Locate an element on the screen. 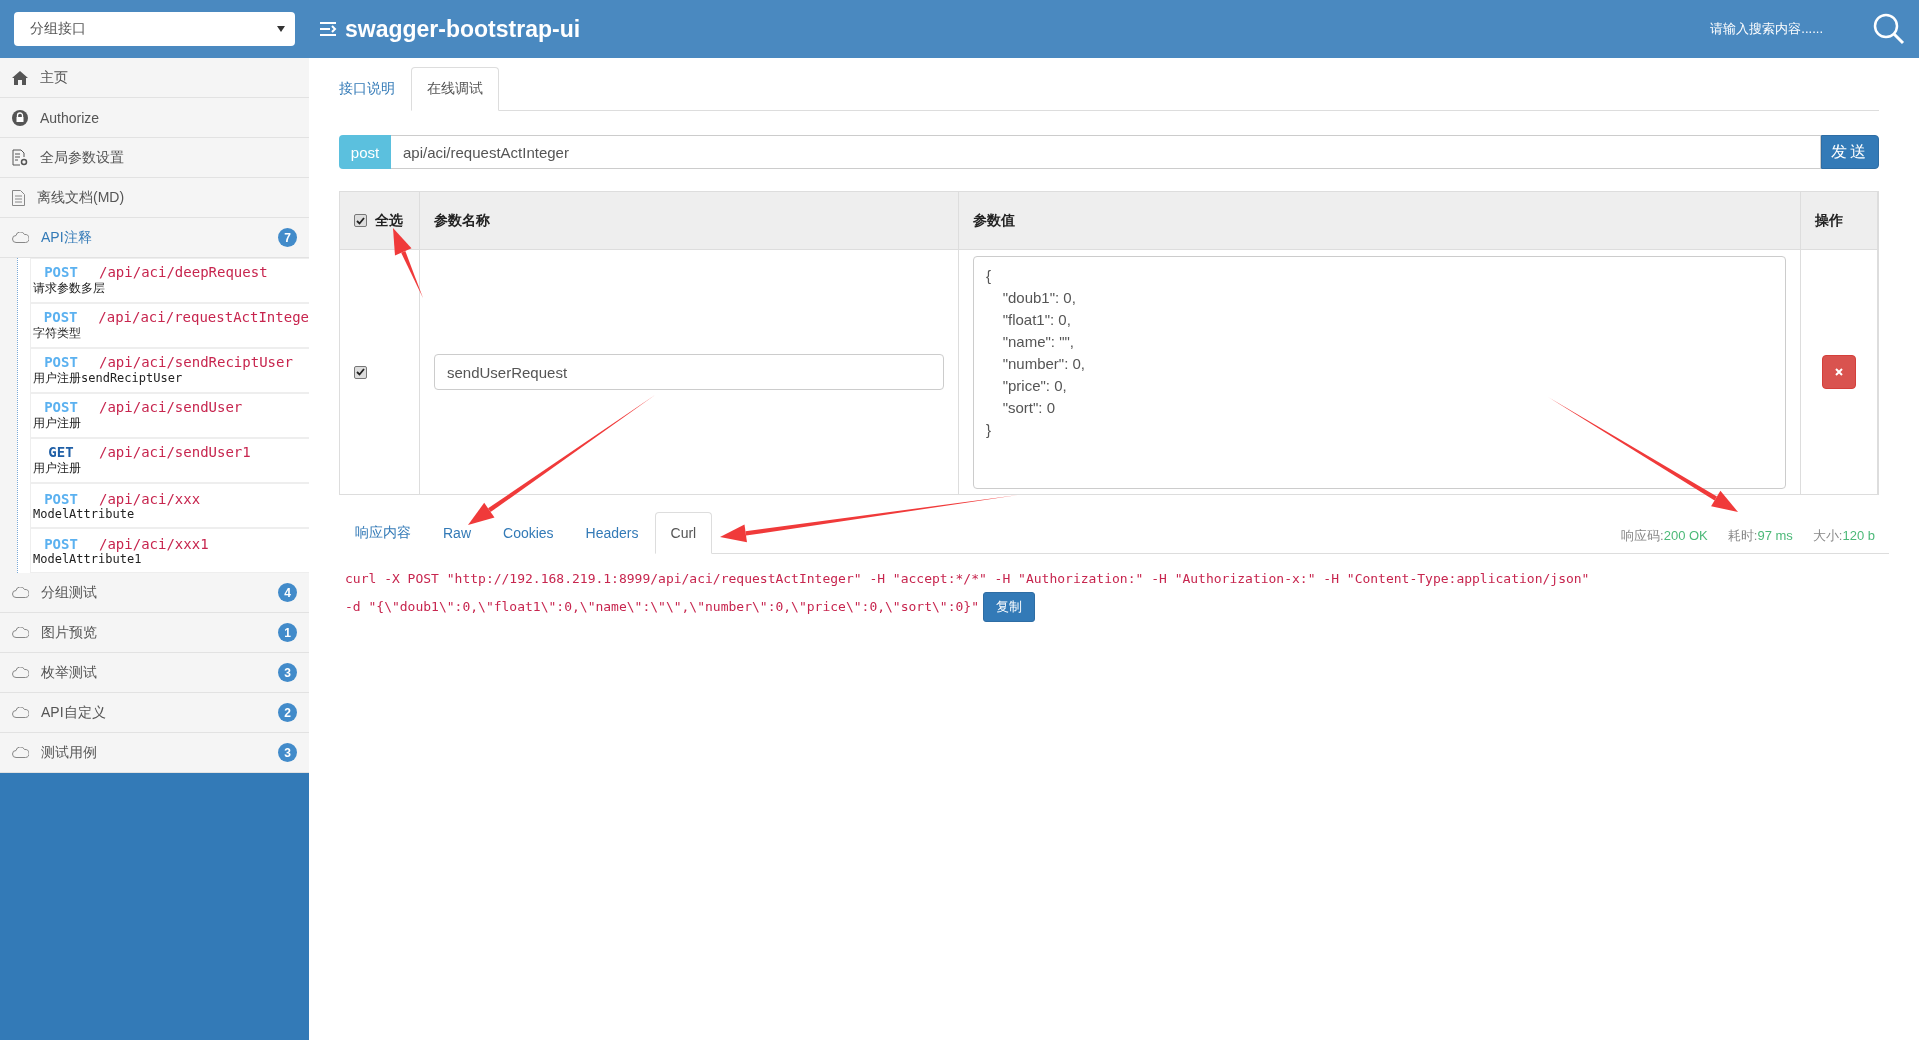 The height and width of the screenshot is (1040, 1919). method-label: post is located at coordinates (365, 152).